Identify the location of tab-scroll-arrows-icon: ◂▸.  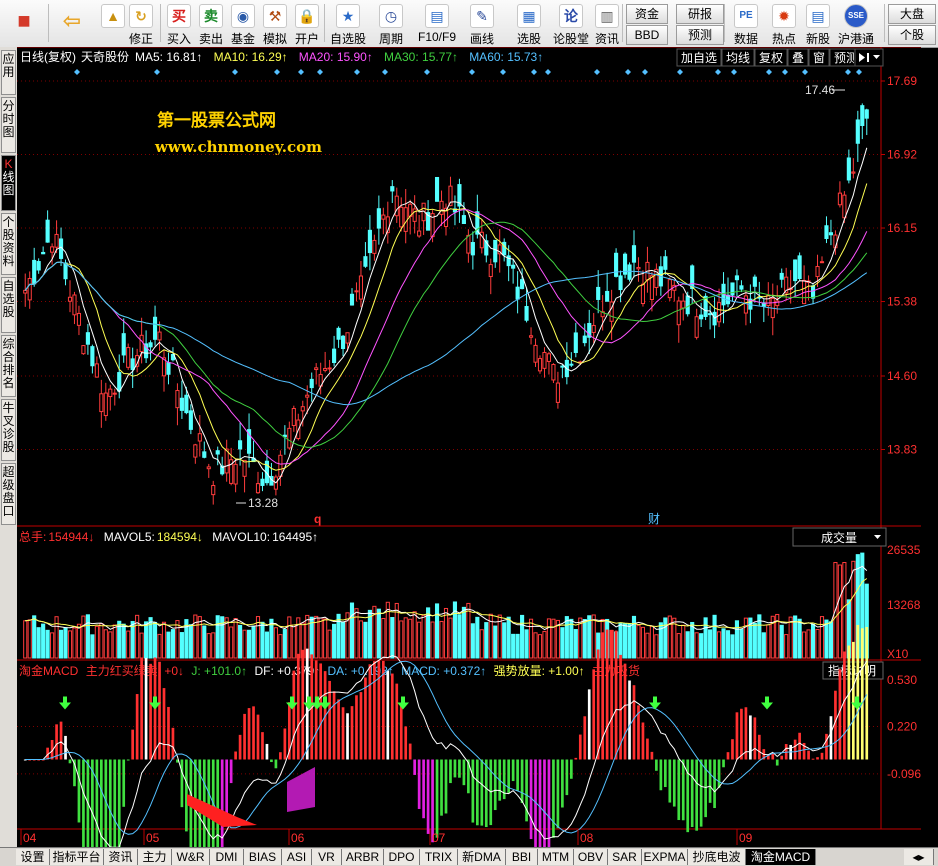
(919, 857).